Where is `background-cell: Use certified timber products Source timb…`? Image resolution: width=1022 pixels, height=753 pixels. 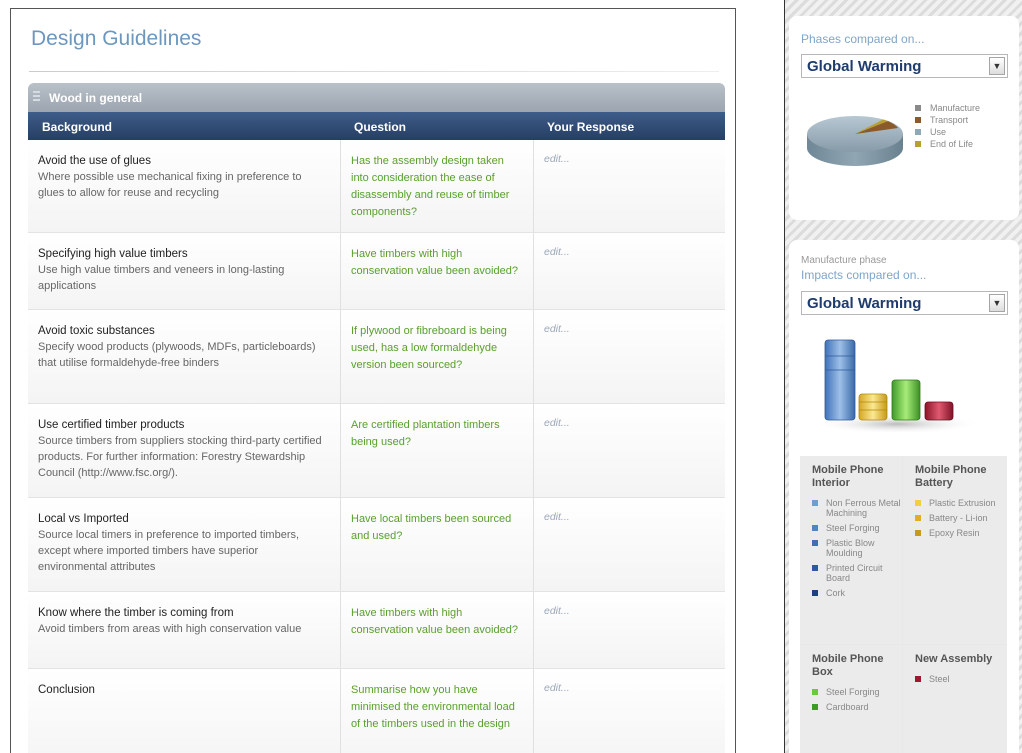 background-cell: Use certified timber products Source timb… is located at coordinates (184, 450).